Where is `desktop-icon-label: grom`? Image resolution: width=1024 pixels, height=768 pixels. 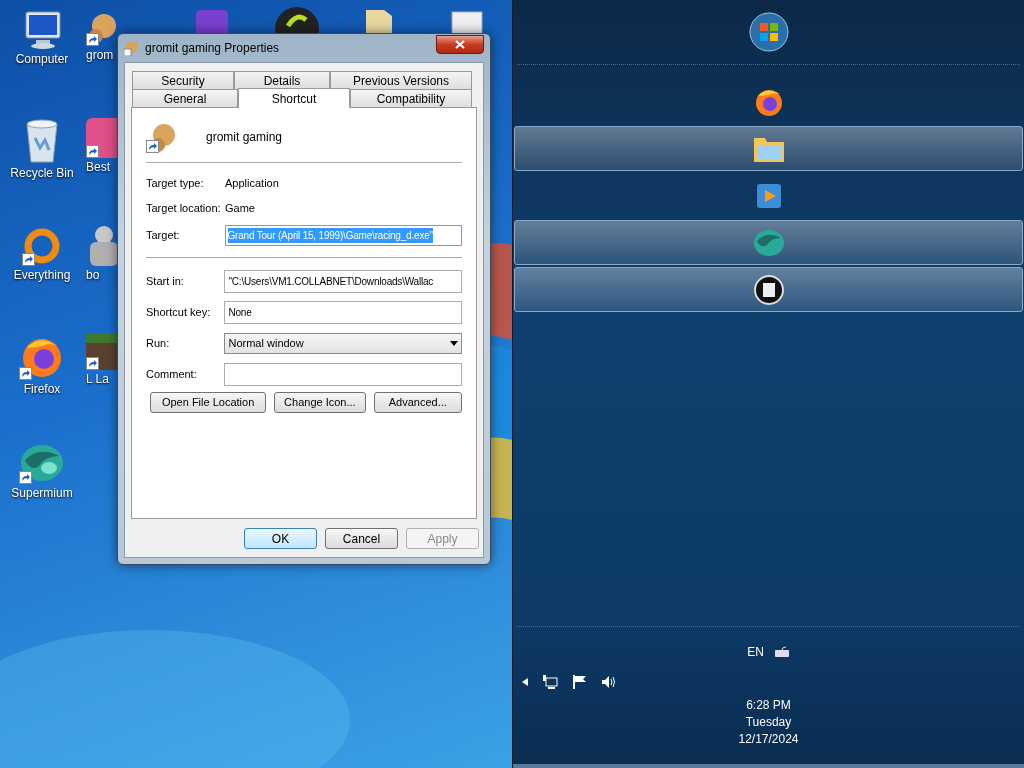 desktop-icon-label: grom is located at coordinates (100, 55).